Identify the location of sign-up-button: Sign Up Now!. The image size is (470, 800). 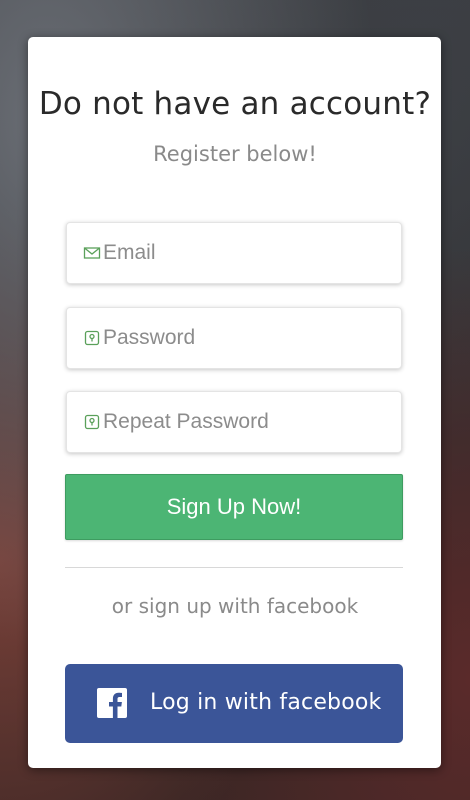
(234, 507).